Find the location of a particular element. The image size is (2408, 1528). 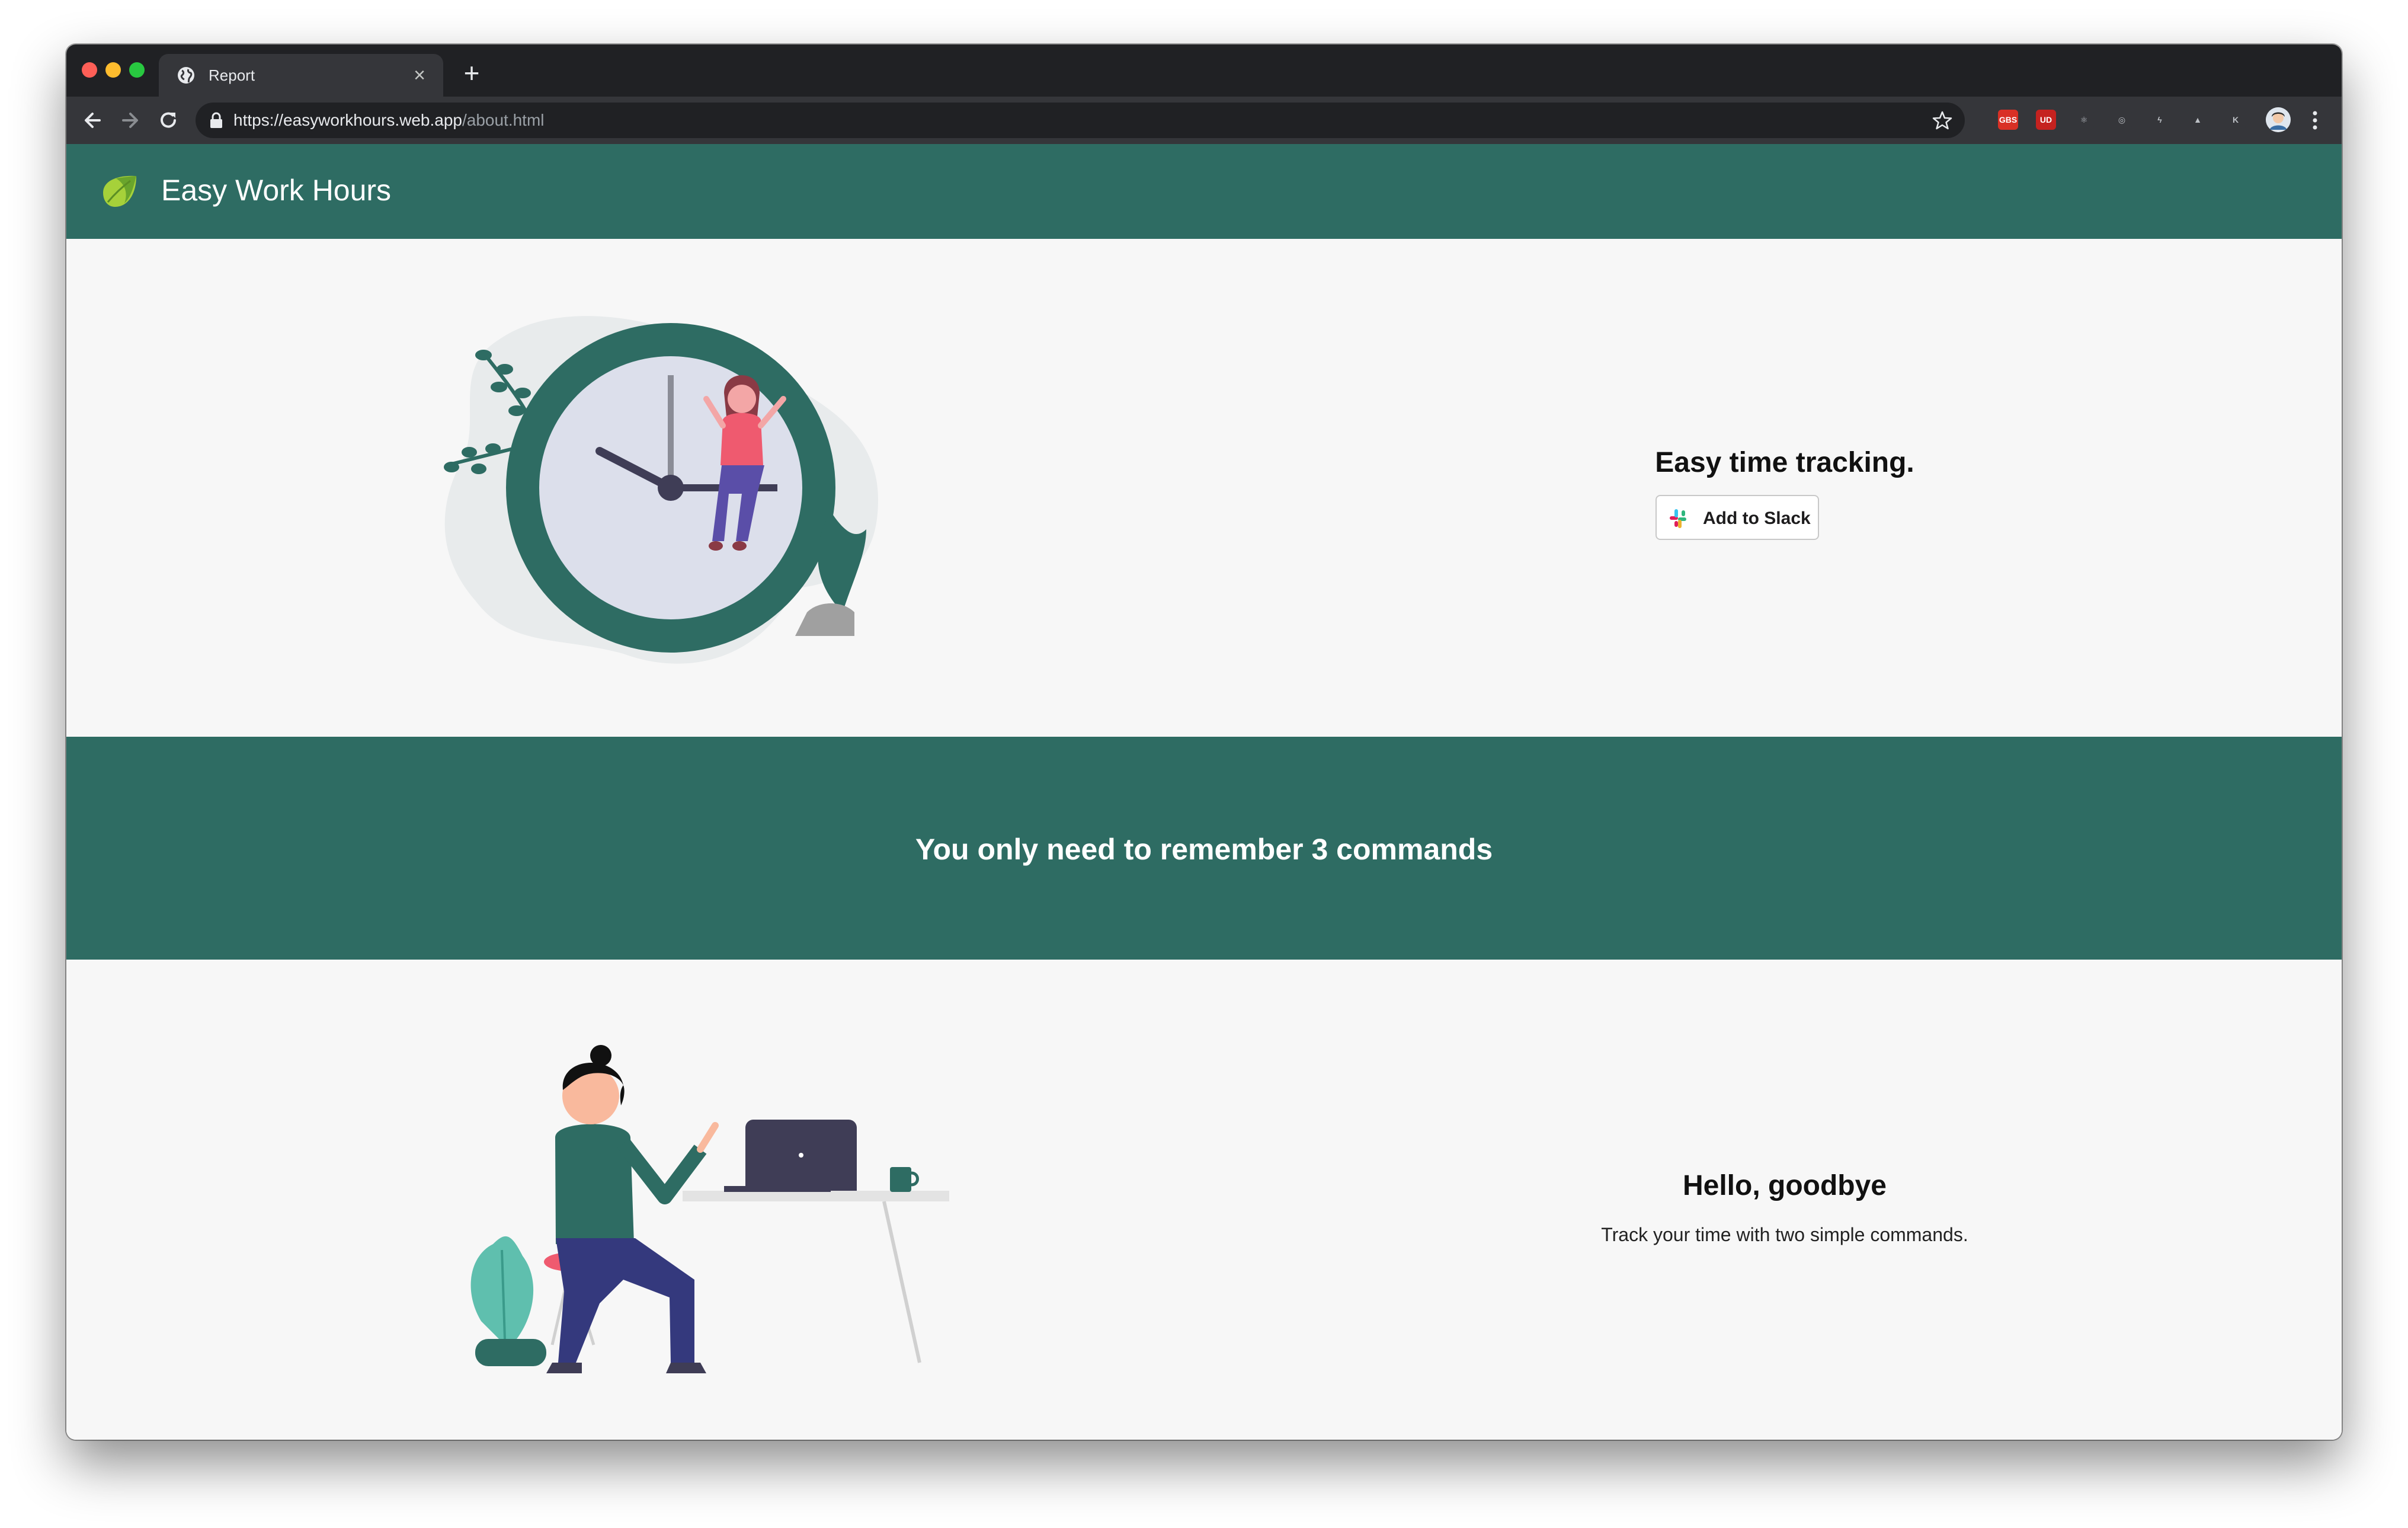

reload-icon is located at coordinates (168, 120).